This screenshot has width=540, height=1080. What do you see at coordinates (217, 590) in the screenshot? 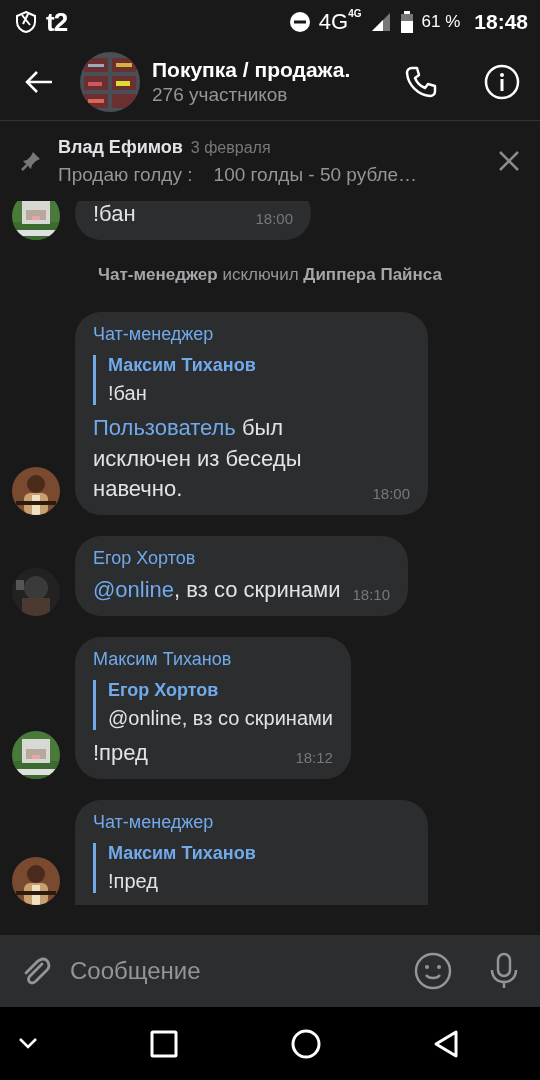
I see `message-text: @online, вз со скринами` at bounding box center [217, 590].